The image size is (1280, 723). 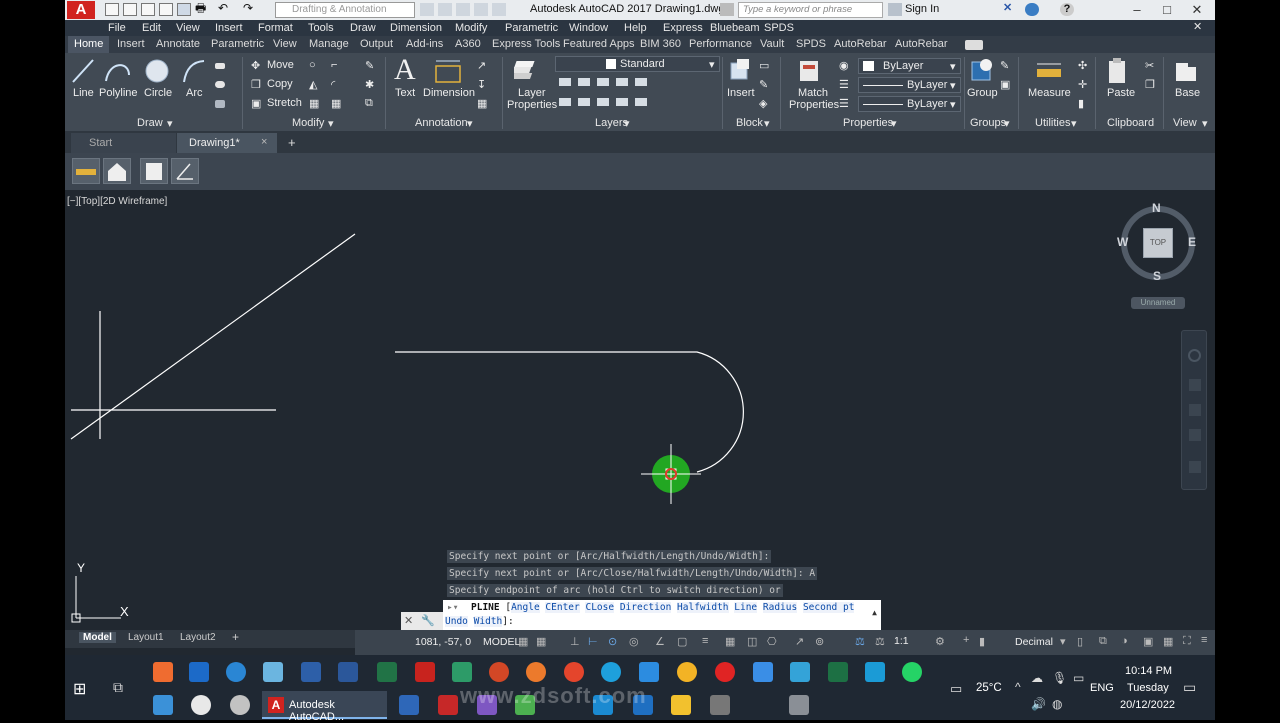 I want to click on a360-icon, so click(x=1032, y=9).